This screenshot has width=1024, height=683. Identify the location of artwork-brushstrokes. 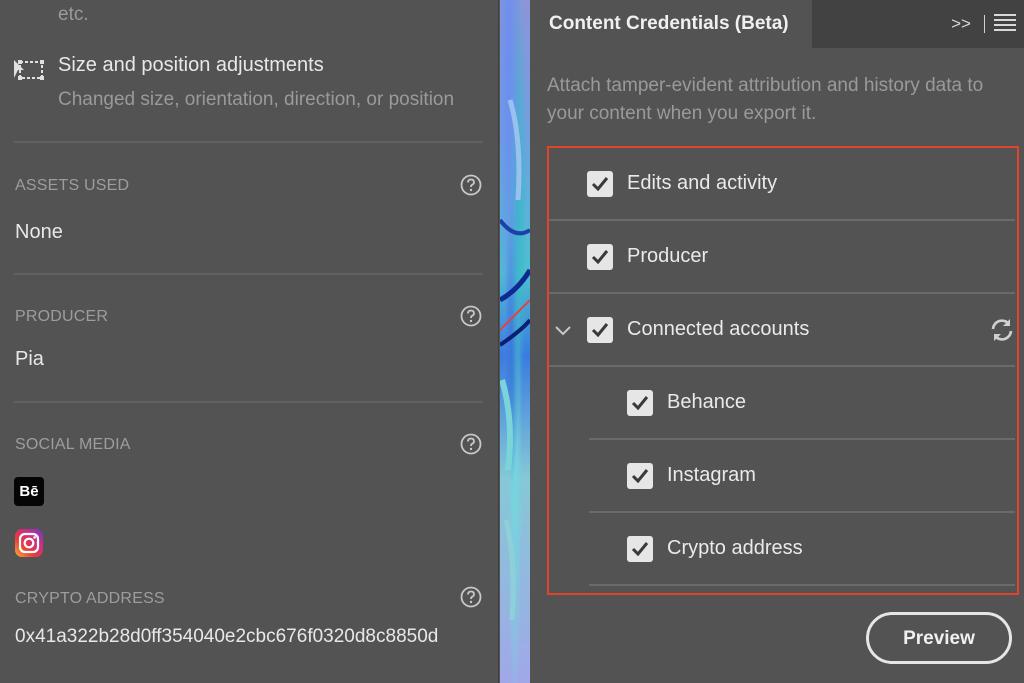
(515, 360).